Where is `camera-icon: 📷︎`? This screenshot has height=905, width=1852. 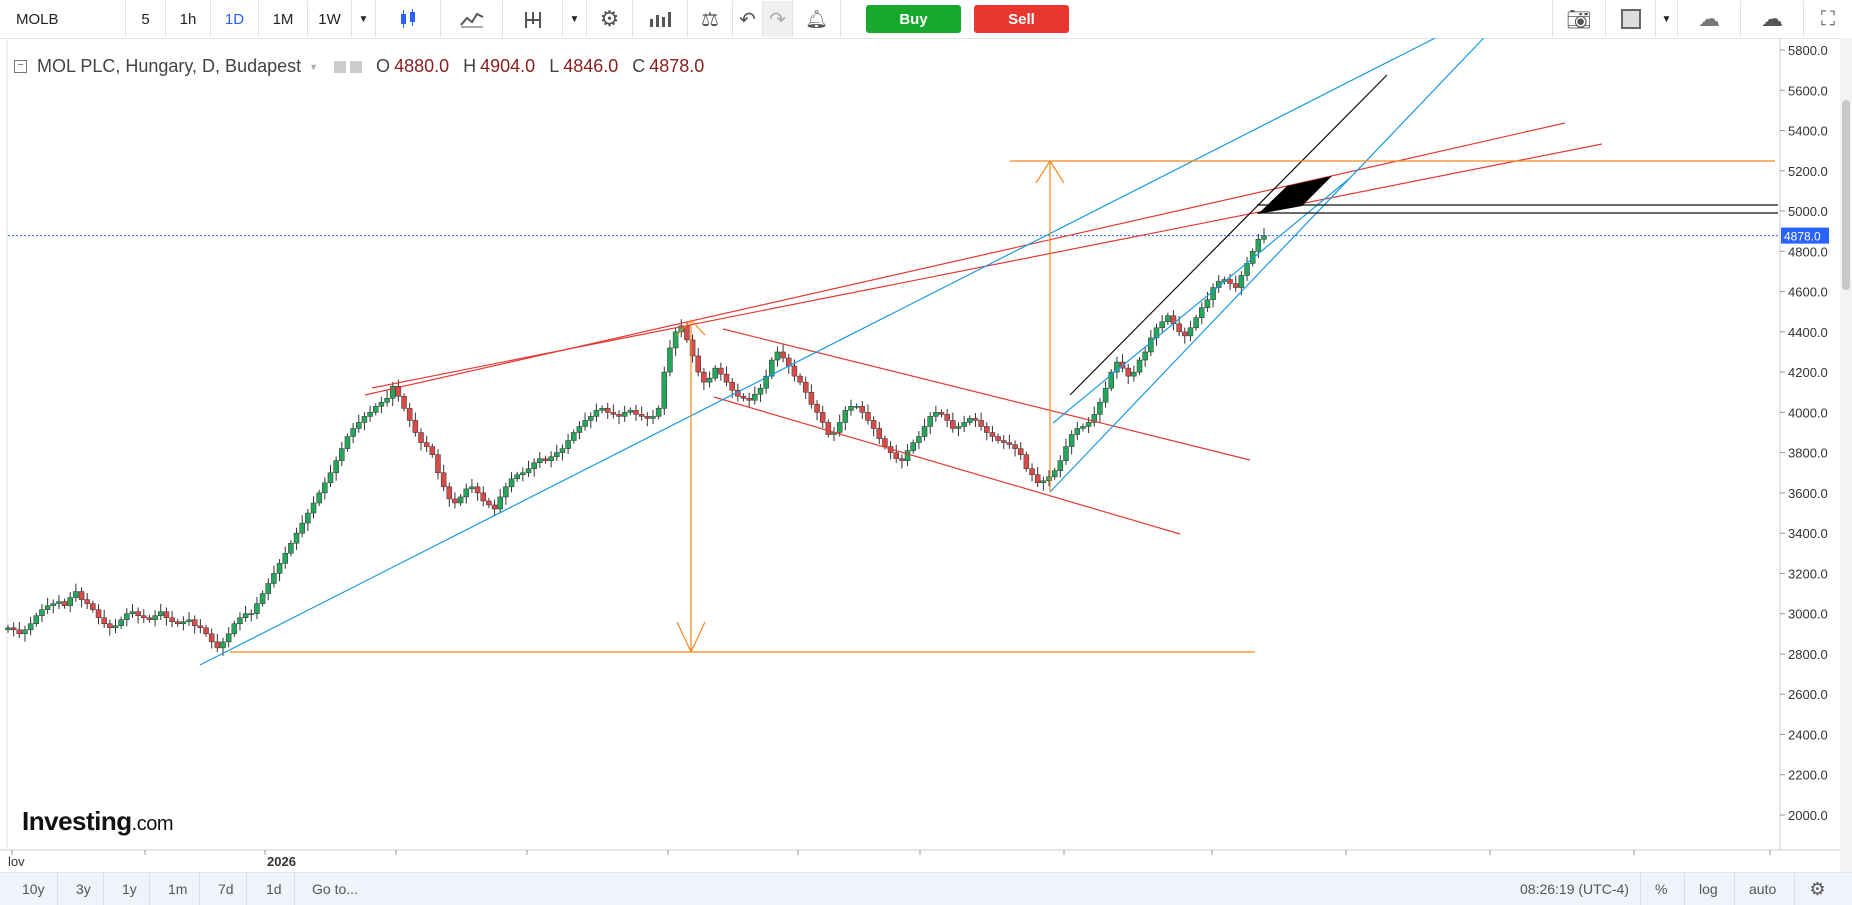 camera-icon: 📷︎ is located at coordinates (1579, 19).